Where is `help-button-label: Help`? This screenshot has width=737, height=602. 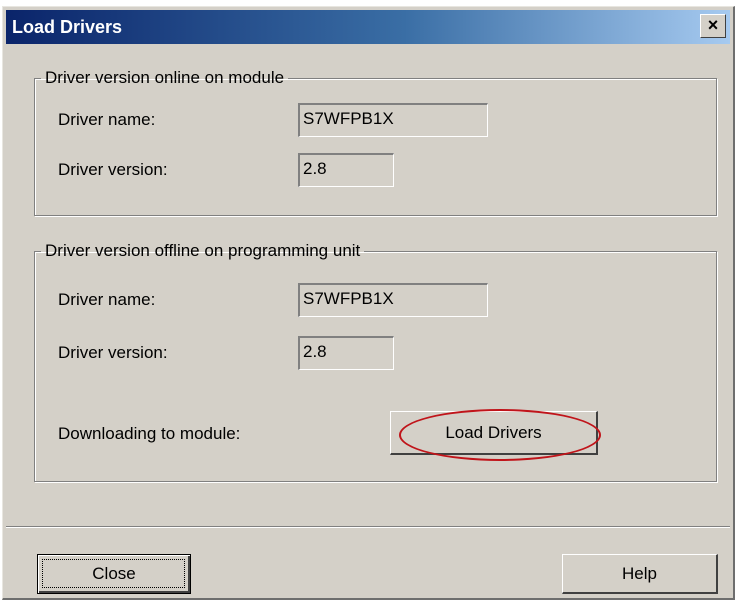
help-button-label: Help is located at coordinates (639, 573).